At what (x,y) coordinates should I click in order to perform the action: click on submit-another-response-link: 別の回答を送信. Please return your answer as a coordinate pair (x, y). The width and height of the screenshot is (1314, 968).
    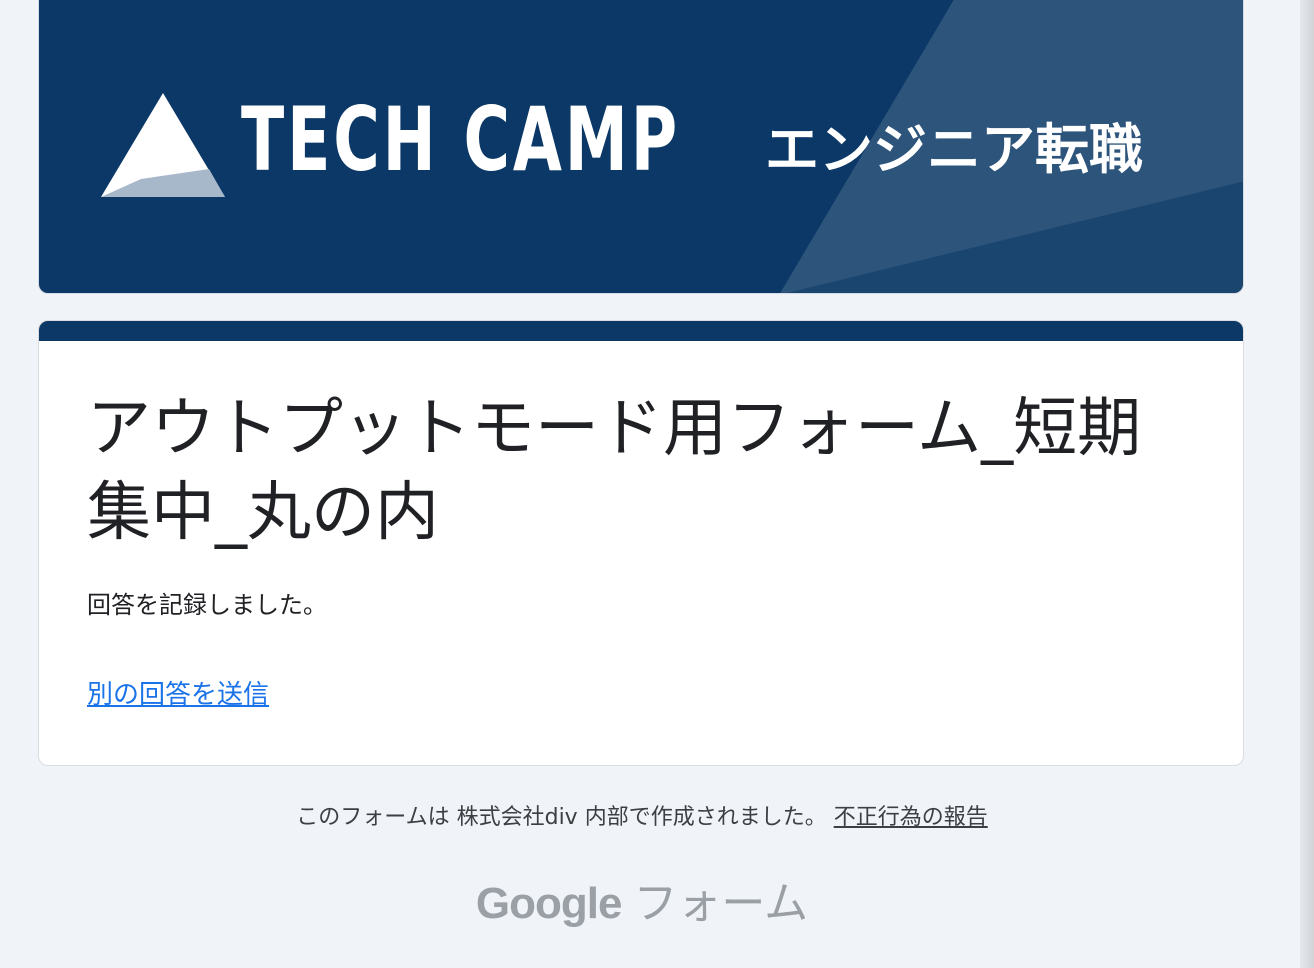
    Looking at the image, I should click on (178, 695).